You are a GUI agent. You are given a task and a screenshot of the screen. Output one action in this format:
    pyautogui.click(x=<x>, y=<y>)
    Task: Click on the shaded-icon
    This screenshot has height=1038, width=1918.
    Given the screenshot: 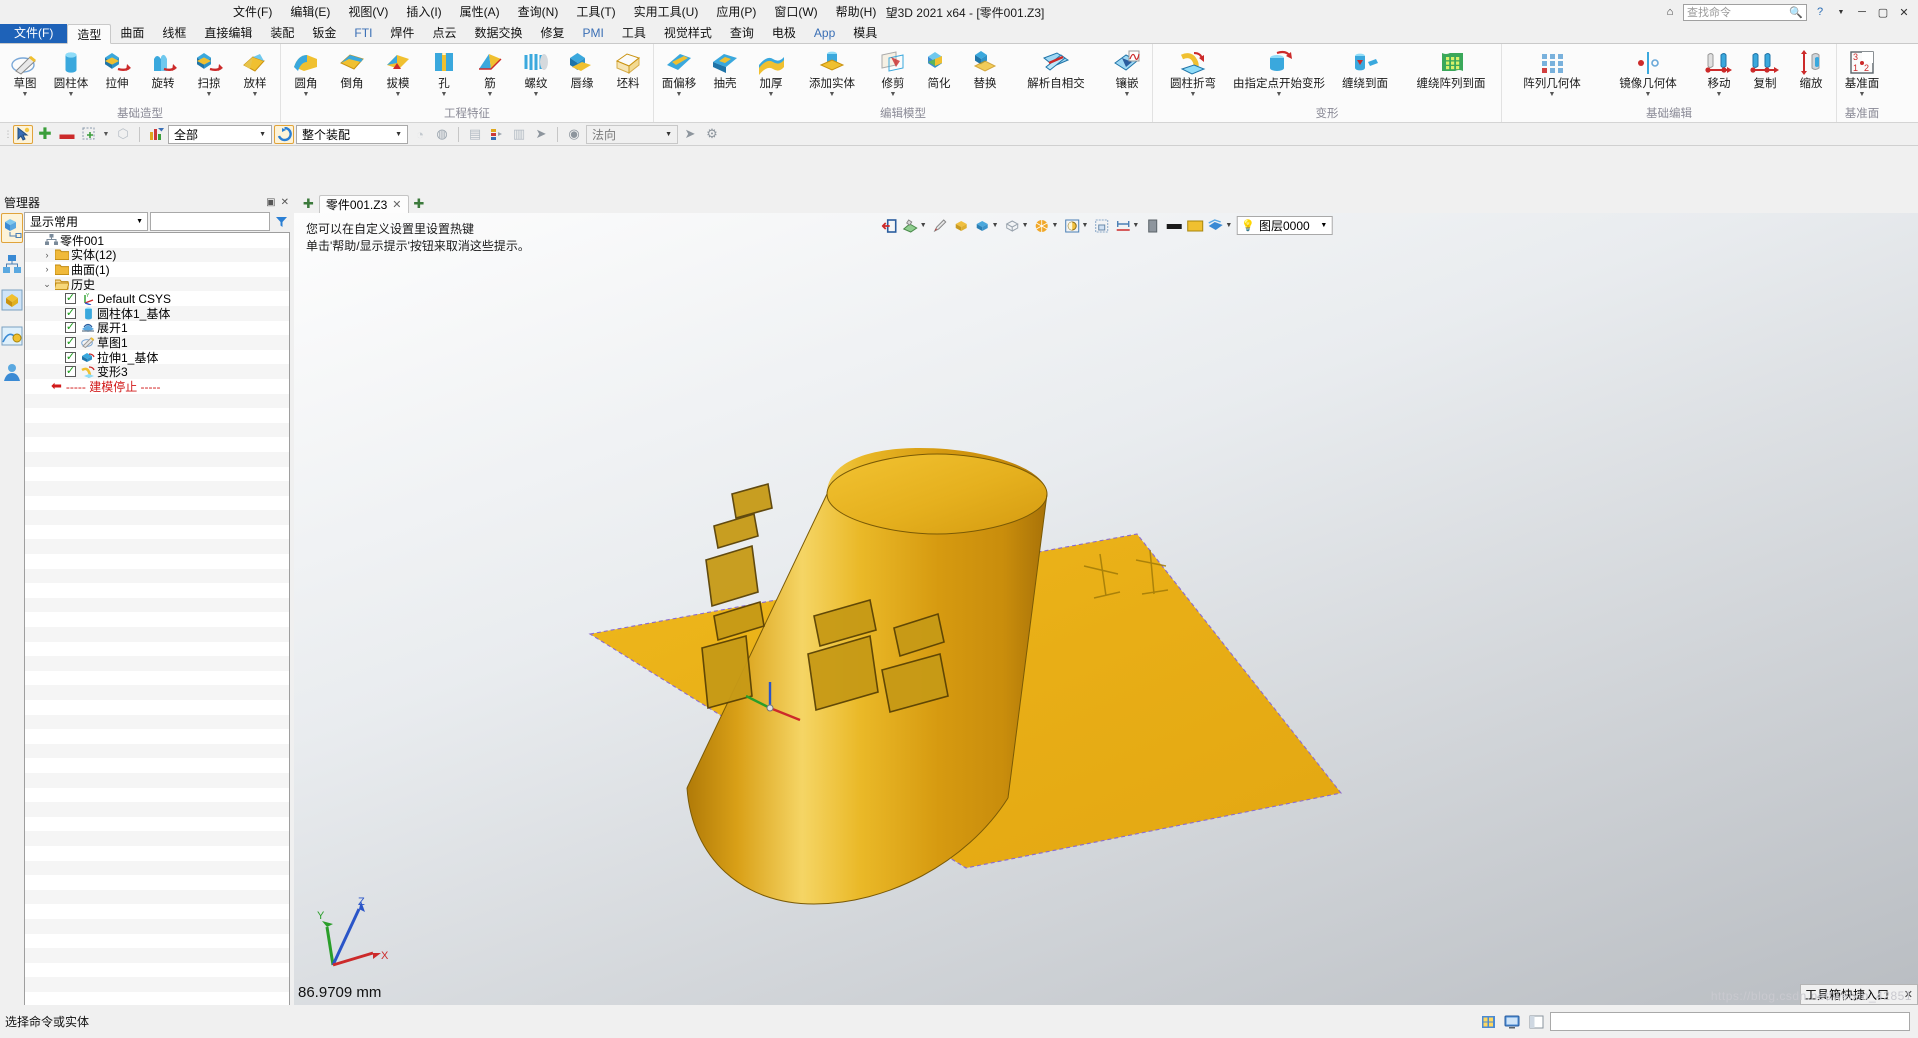 What is the action you would take?
    pyautogui.click(x=961, y=225)
    